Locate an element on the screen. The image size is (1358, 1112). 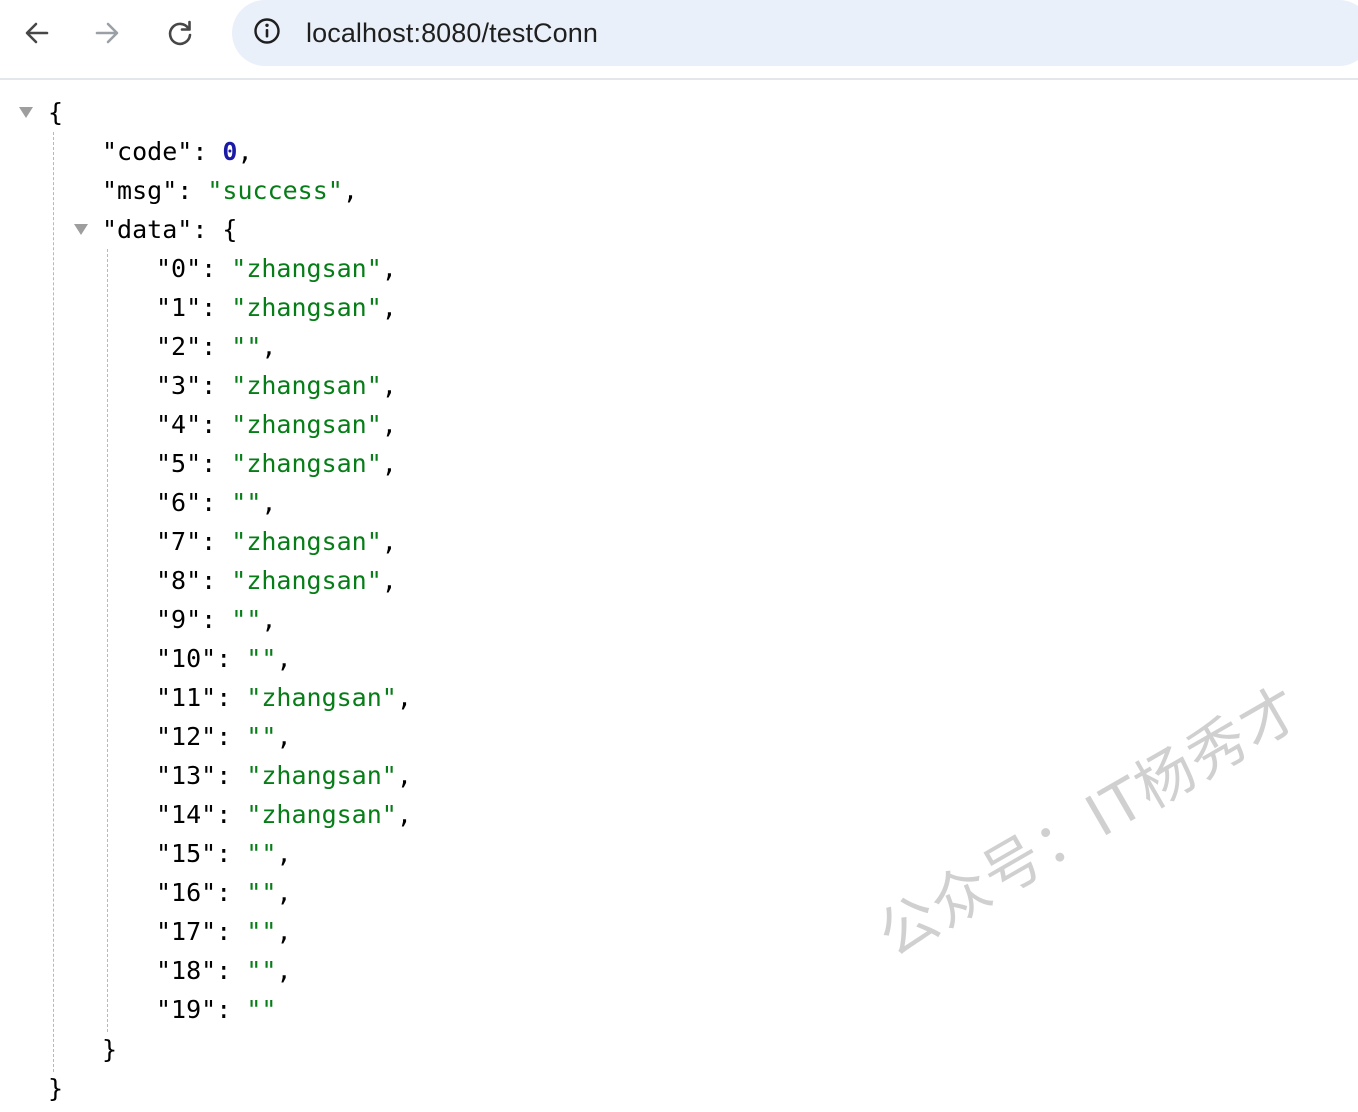
json-line-data-entry: "11": "zhangsan", is located at coordinates (284, 697).